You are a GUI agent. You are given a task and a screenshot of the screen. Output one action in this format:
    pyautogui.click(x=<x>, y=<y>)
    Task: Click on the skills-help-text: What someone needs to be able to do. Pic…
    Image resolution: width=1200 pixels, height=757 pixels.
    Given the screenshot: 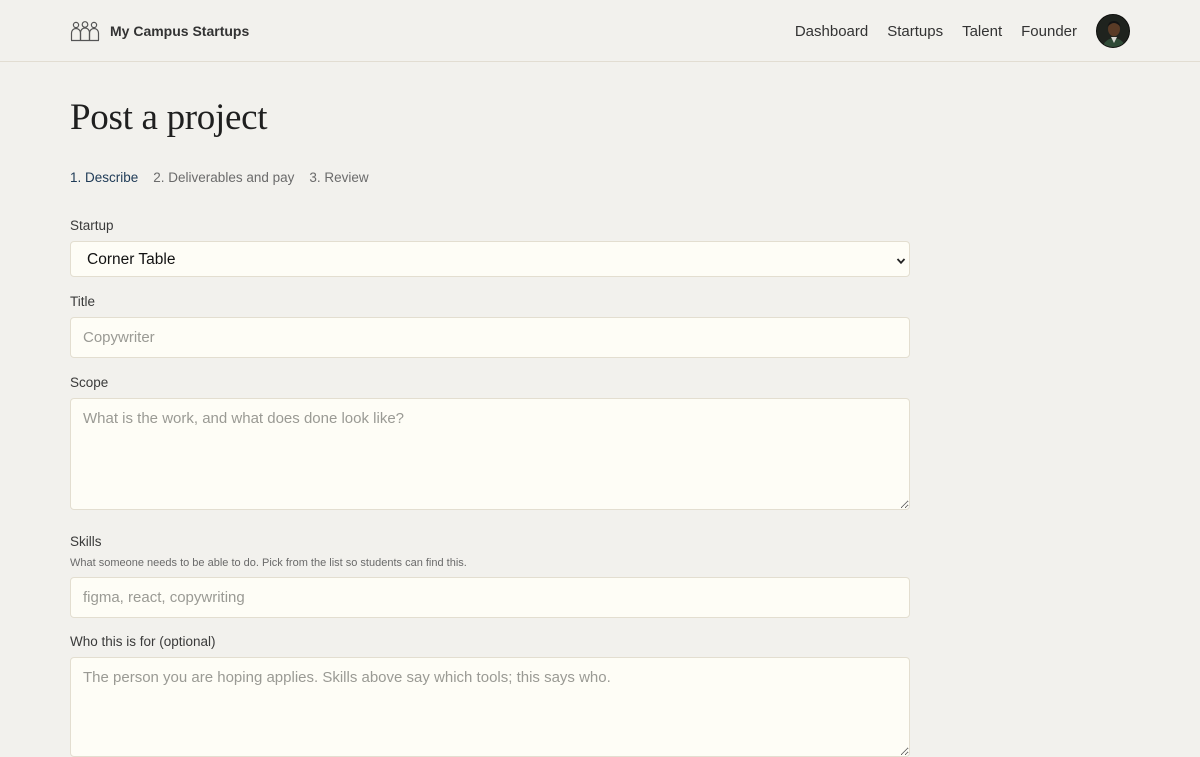 What is the action you would take?
    pyautogui.click(x=268, y=563)
    